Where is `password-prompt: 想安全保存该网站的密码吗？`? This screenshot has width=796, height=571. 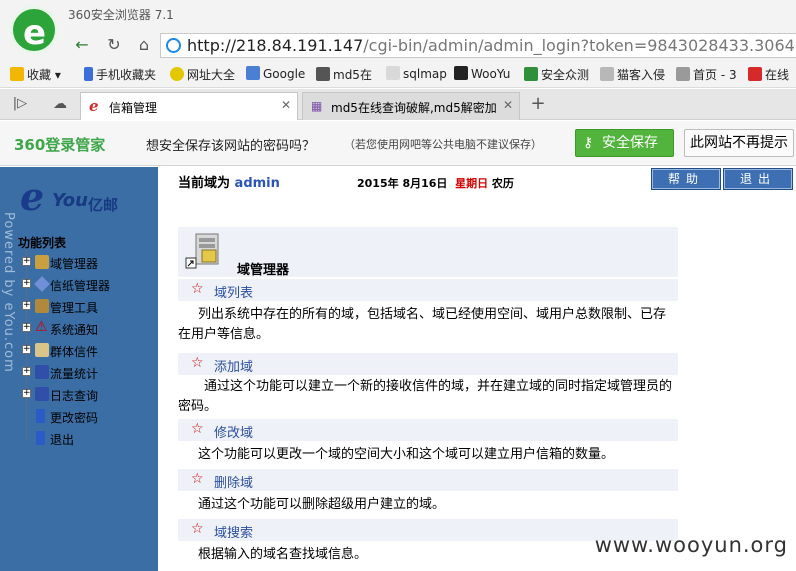 password-prompt: 想安全保存该网站的密码吗？ is located at coordinates (231, 146).